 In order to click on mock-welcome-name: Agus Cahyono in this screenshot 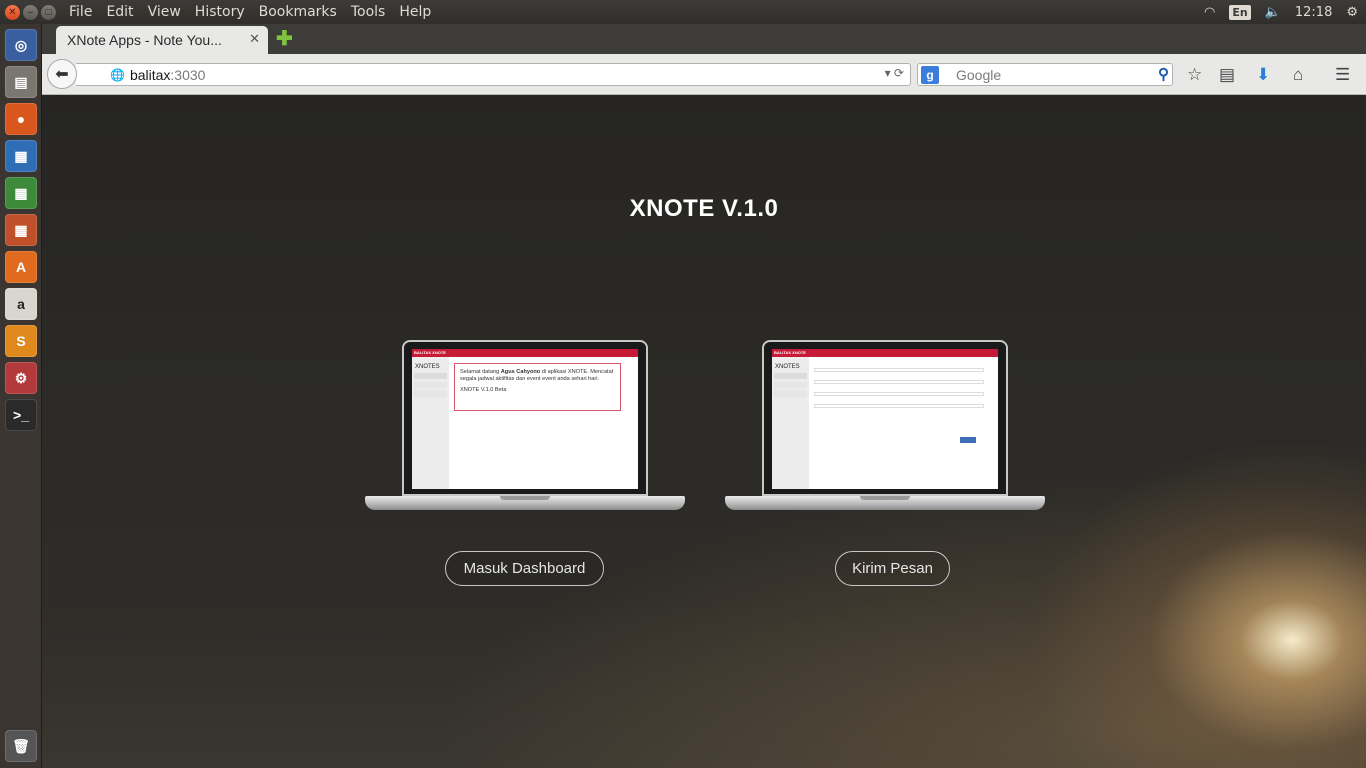, I will do `click(520, 372)`.